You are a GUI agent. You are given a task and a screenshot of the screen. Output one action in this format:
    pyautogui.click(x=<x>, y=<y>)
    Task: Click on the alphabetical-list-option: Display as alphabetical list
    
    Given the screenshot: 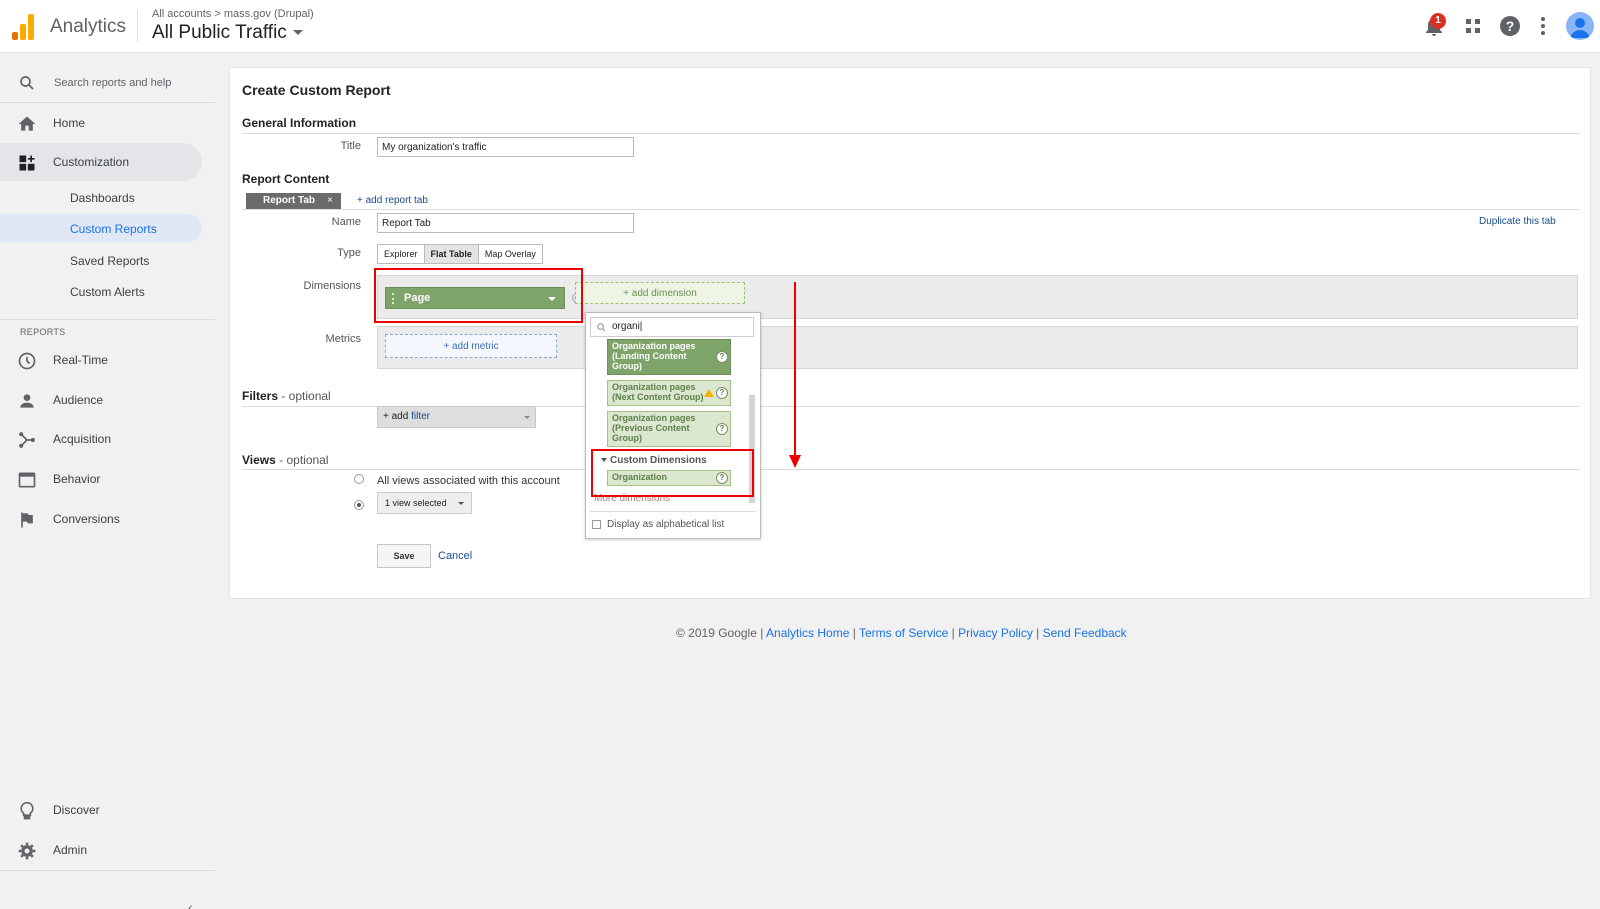 What is the action you would take?
    pyautogui.click(x=658, y=524)
    